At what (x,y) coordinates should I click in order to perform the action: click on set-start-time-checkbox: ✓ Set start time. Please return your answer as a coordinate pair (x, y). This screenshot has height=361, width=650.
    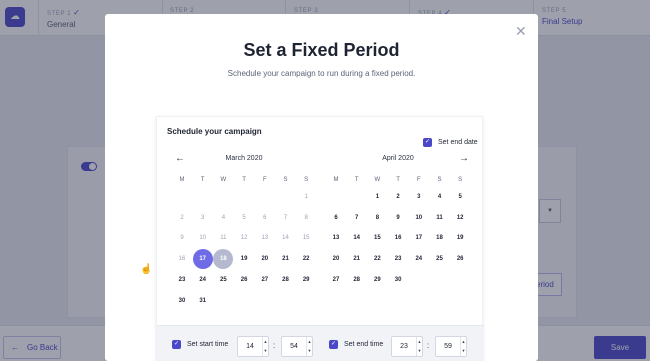
    Looking at the image, I should click on (200, 344).